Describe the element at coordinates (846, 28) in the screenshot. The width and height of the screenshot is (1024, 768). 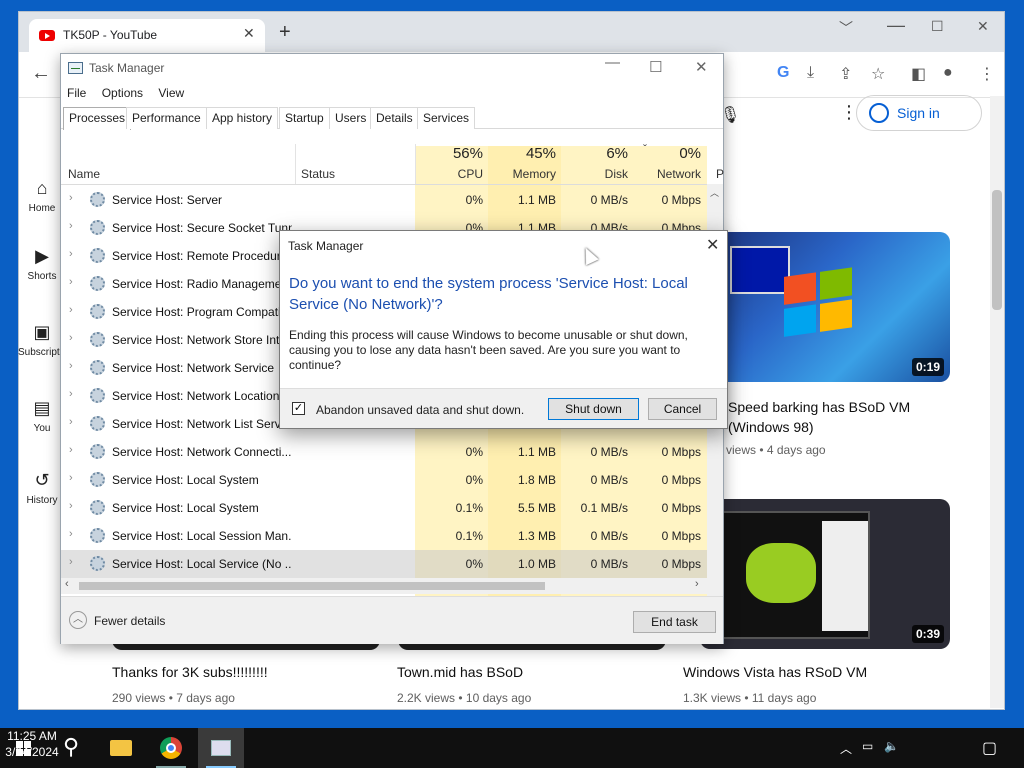
I see `tab-search-icon: ﹀` at that location.